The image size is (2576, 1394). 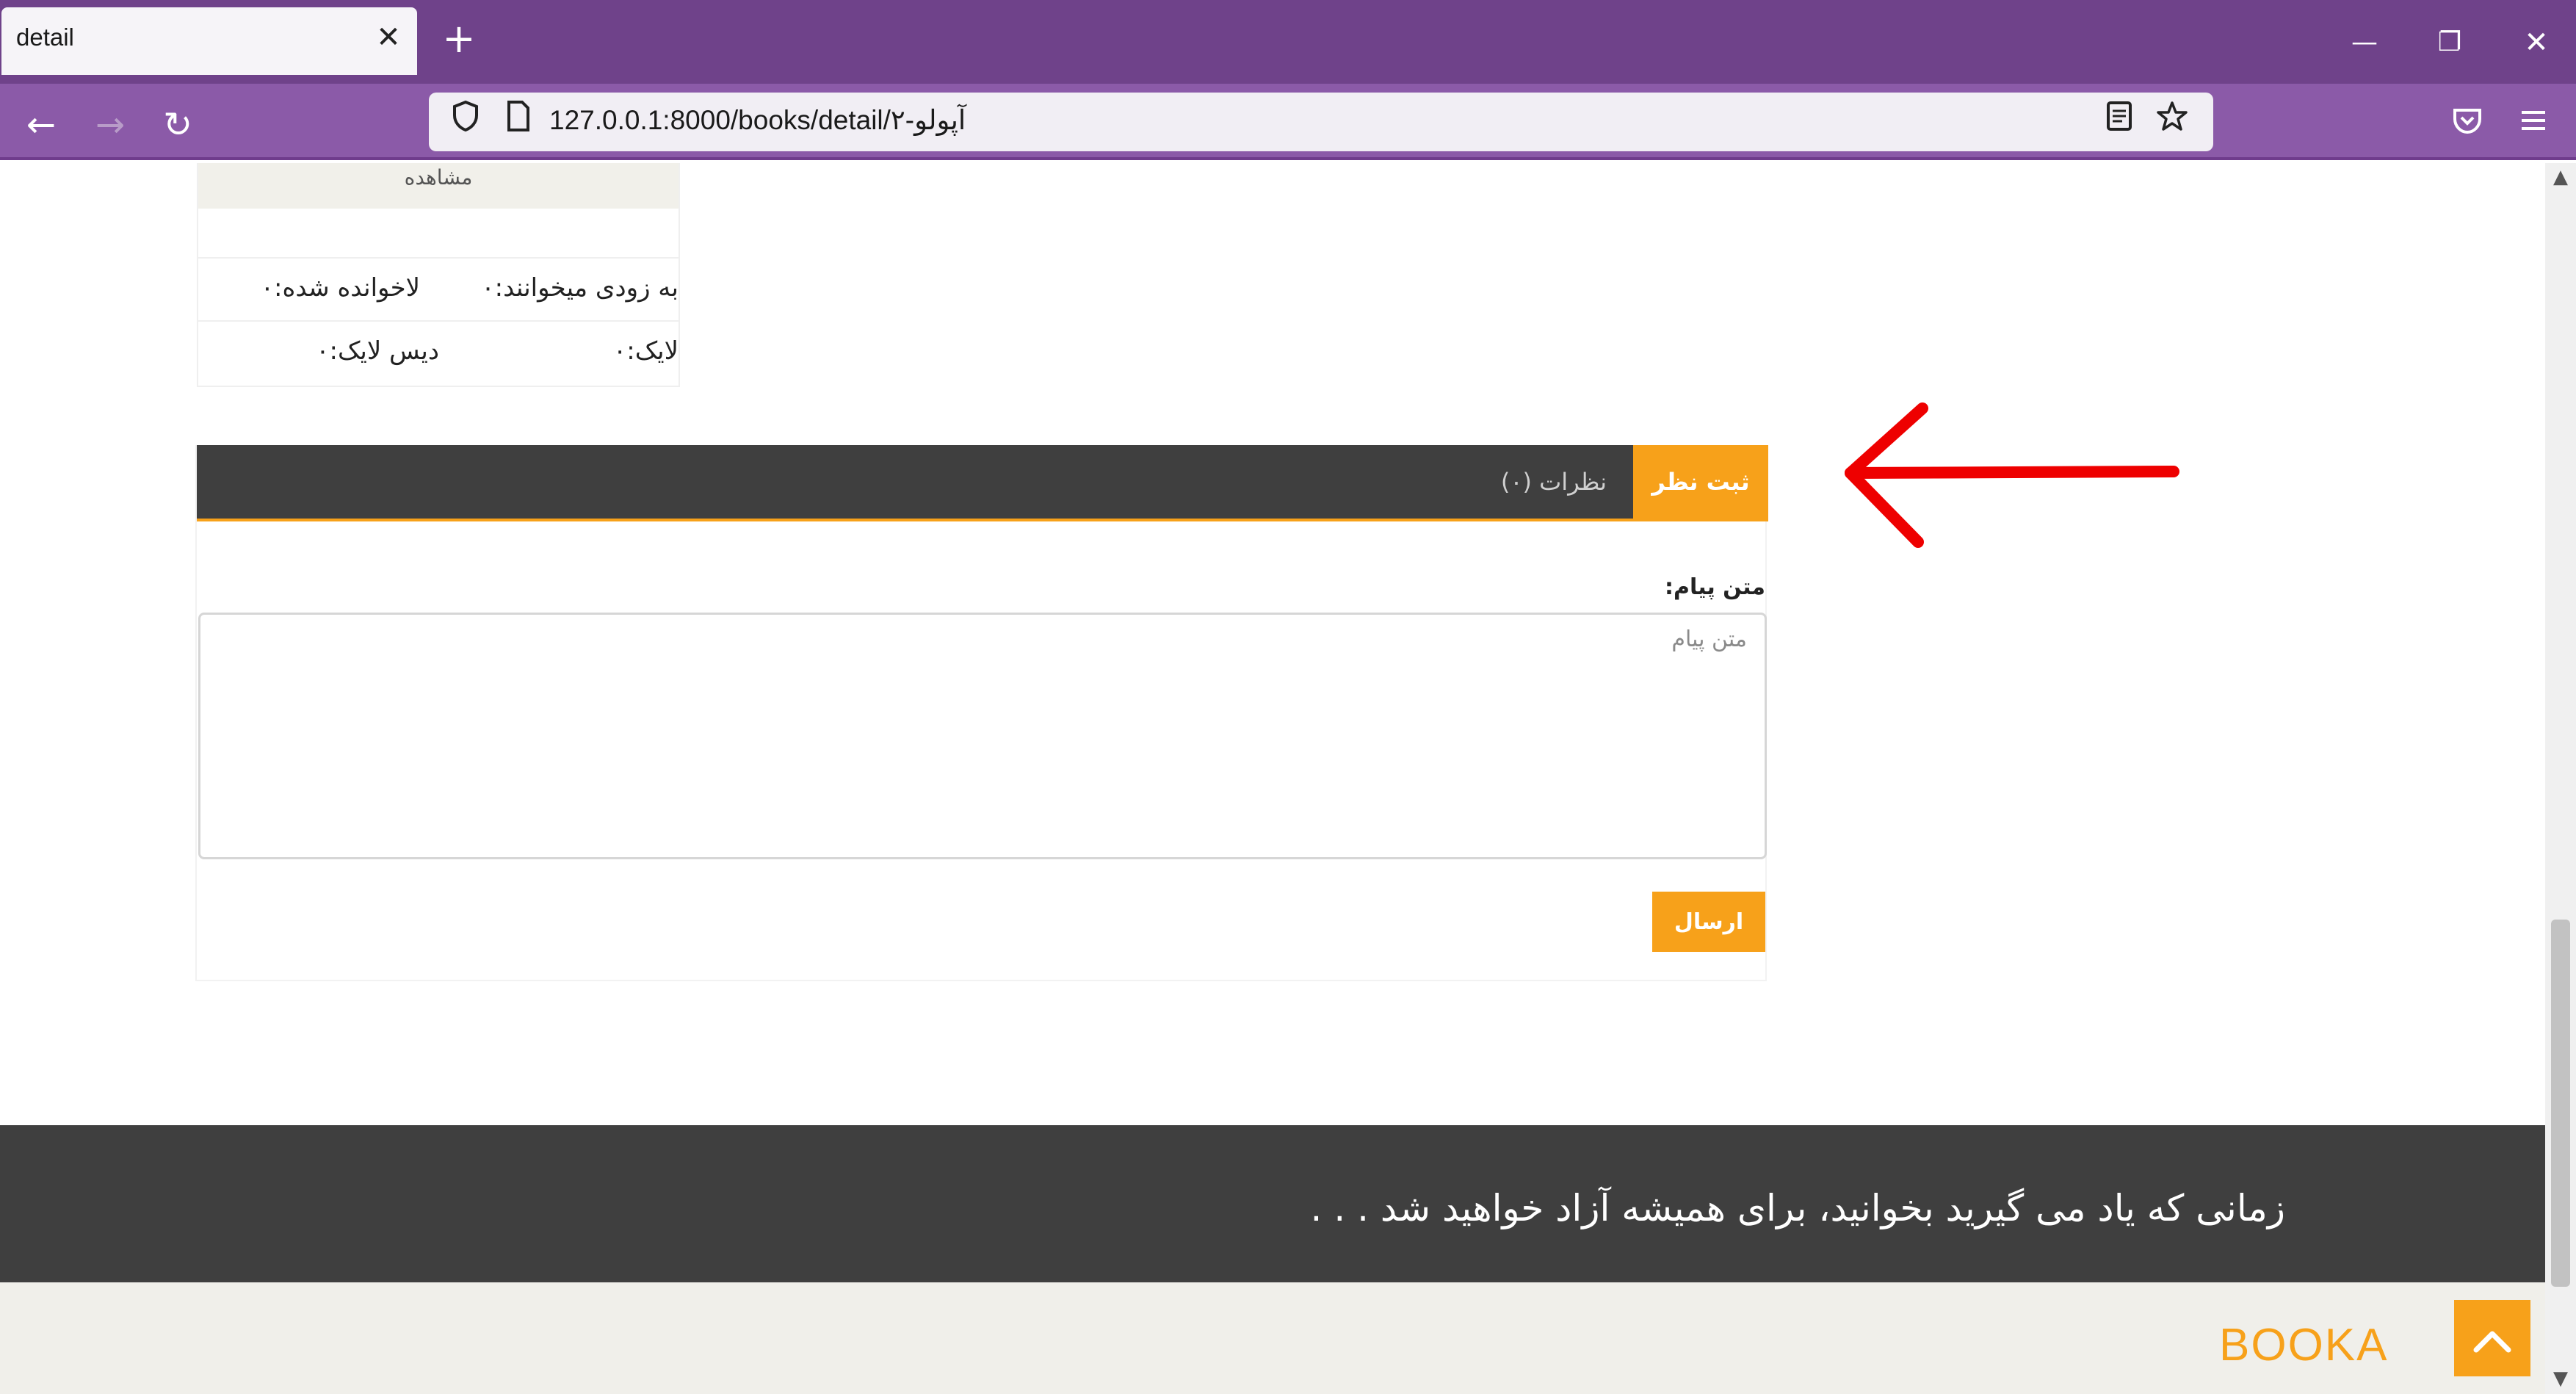 I want to click on comment-tabs: ثبت نظر نظرات (۰), so click(x=982, y=483).